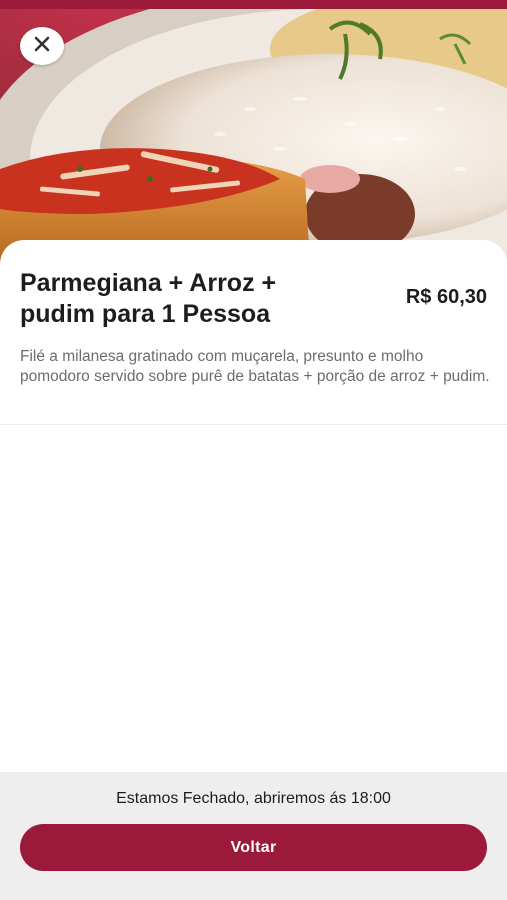 The width and height of the screenshot is (507, 900). What do you see at coordinates (253, 424) in the screenshot?
I see `divider` at bounding box center [253, 424].